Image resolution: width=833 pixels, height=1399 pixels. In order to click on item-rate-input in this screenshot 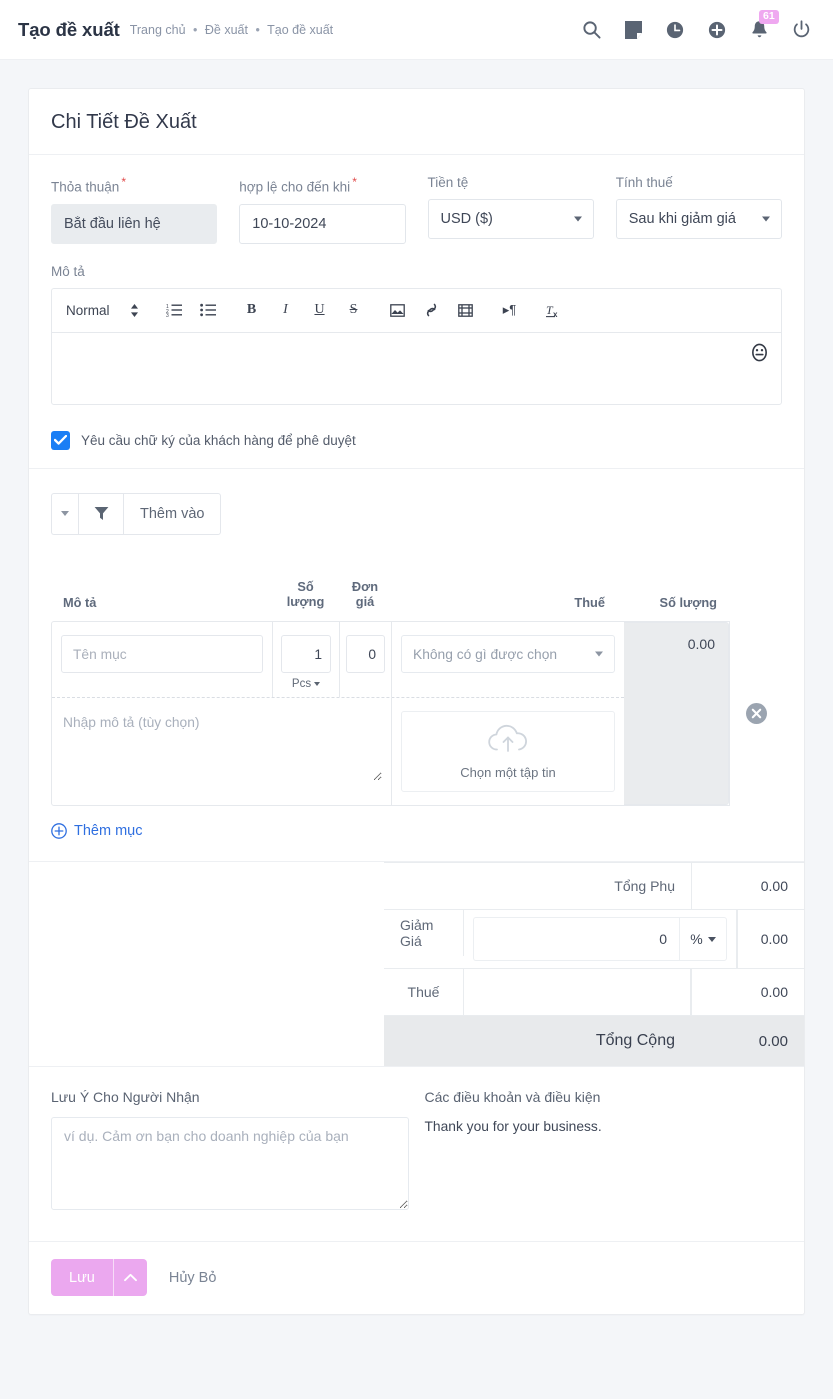, I will do `click(365, 654)`.